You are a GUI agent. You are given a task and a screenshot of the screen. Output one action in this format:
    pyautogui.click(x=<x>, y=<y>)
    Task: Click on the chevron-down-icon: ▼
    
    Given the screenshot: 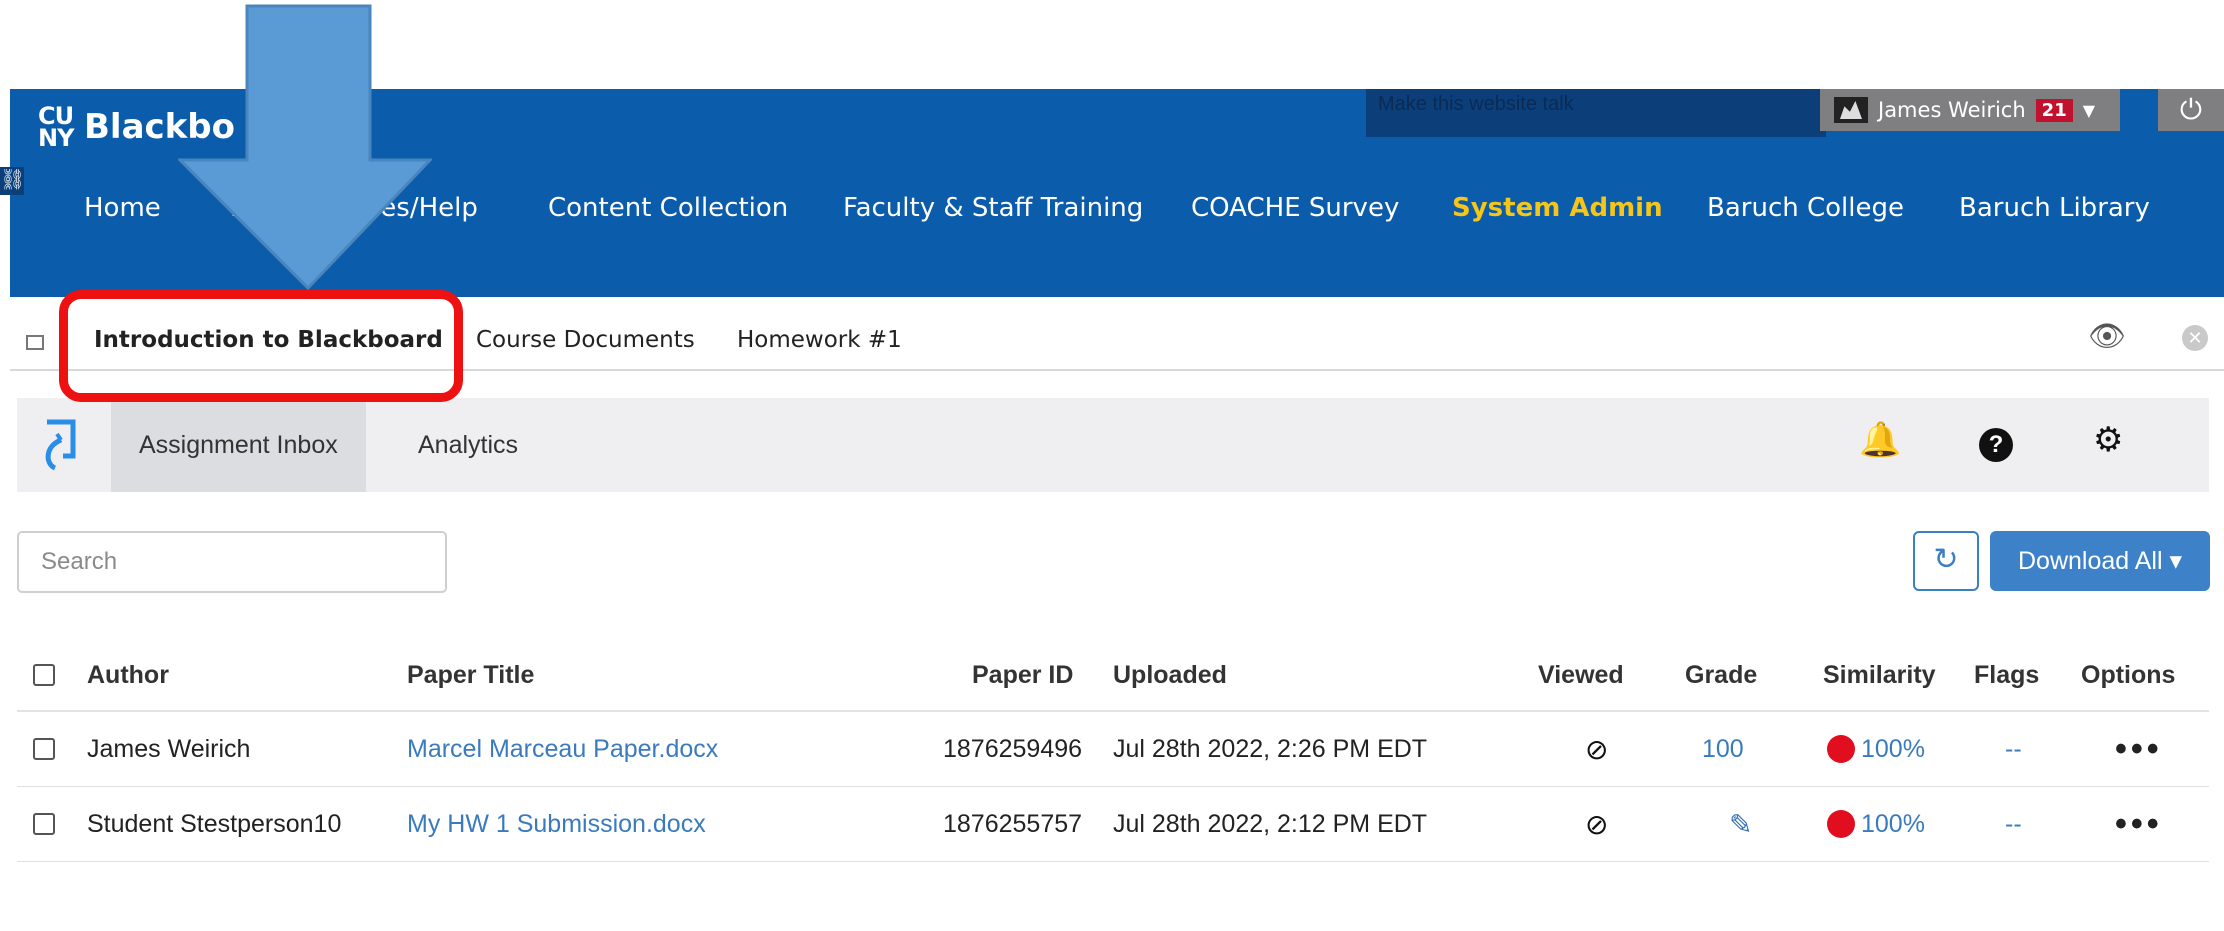 What is the action you would take?
    pyautogui.click(x=2089, y=110)
    